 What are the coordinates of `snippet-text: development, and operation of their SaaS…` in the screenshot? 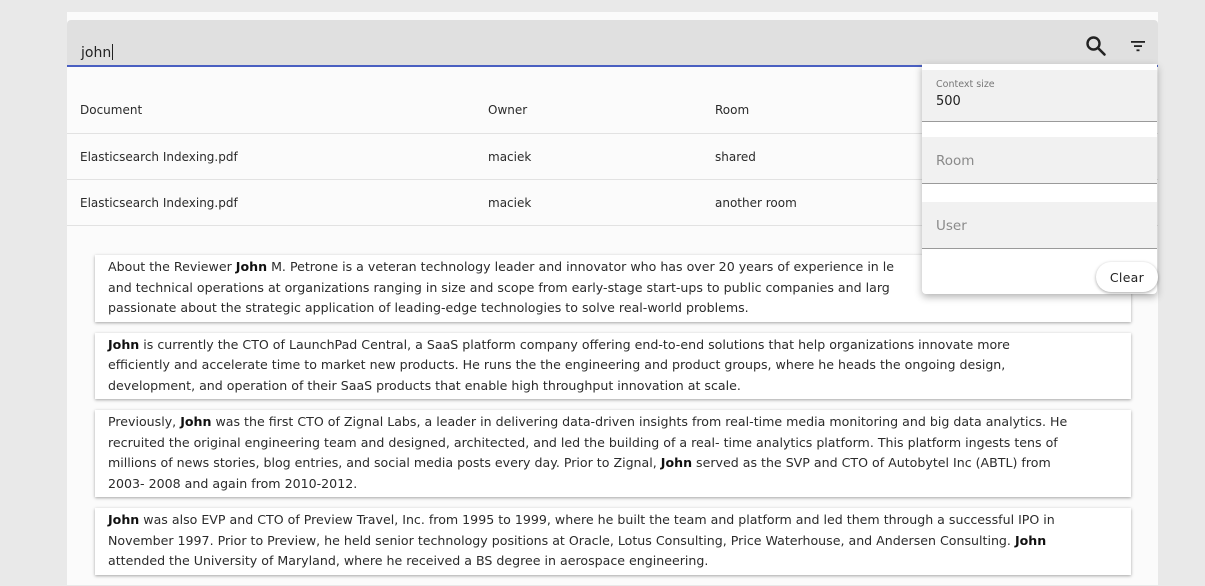 It's located at (424, 385).